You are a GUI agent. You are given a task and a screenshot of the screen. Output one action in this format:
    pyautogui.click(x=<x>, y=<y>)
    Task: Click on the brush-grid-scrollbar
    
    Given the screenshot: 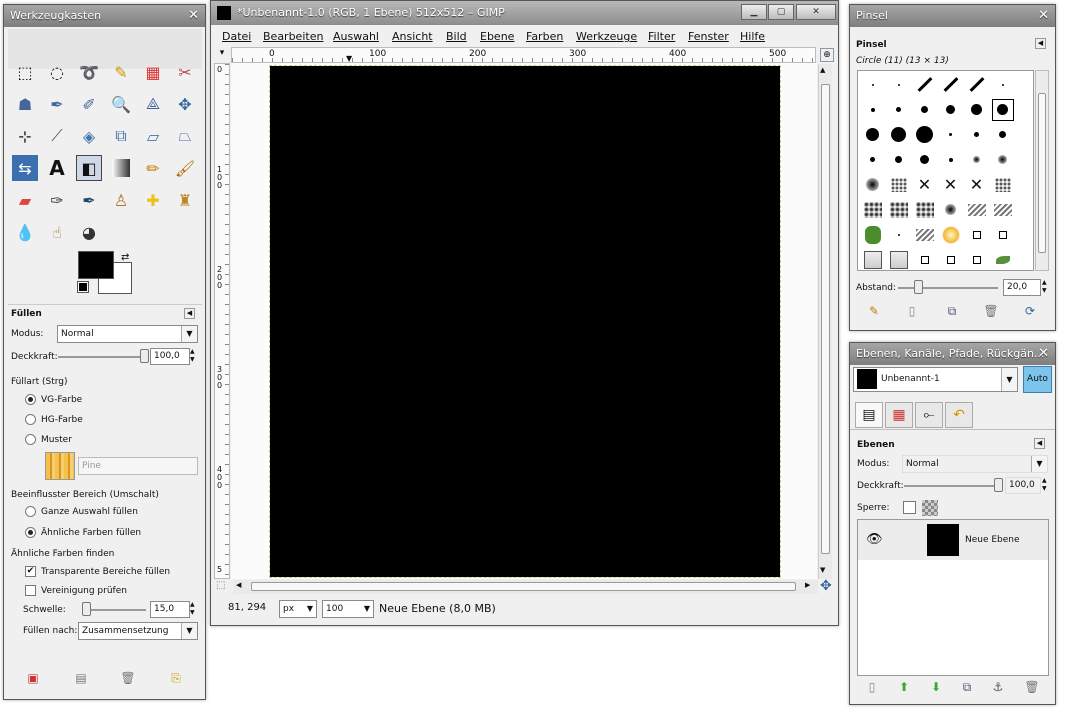 What is the action you would take?
    pyautogui.click(x=1042, y=170)
    